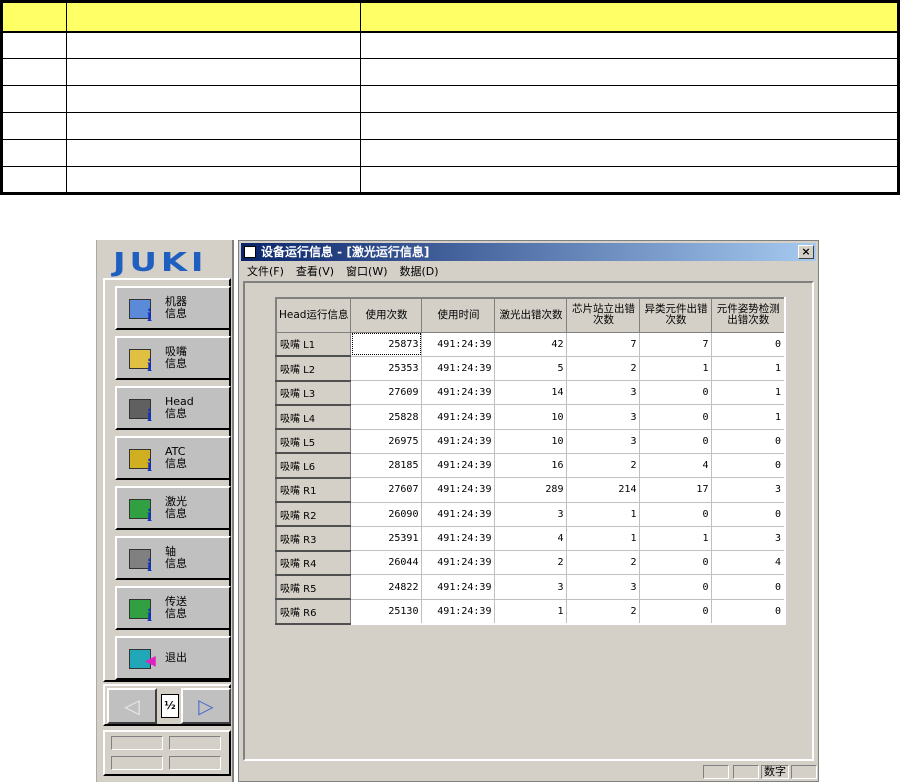 This screenshot has width=900, height=782. What do you see at coordinates (265, 271) in the screenshot?
I see `menu-item: 文件(F)` at bounding box center [265, 271].